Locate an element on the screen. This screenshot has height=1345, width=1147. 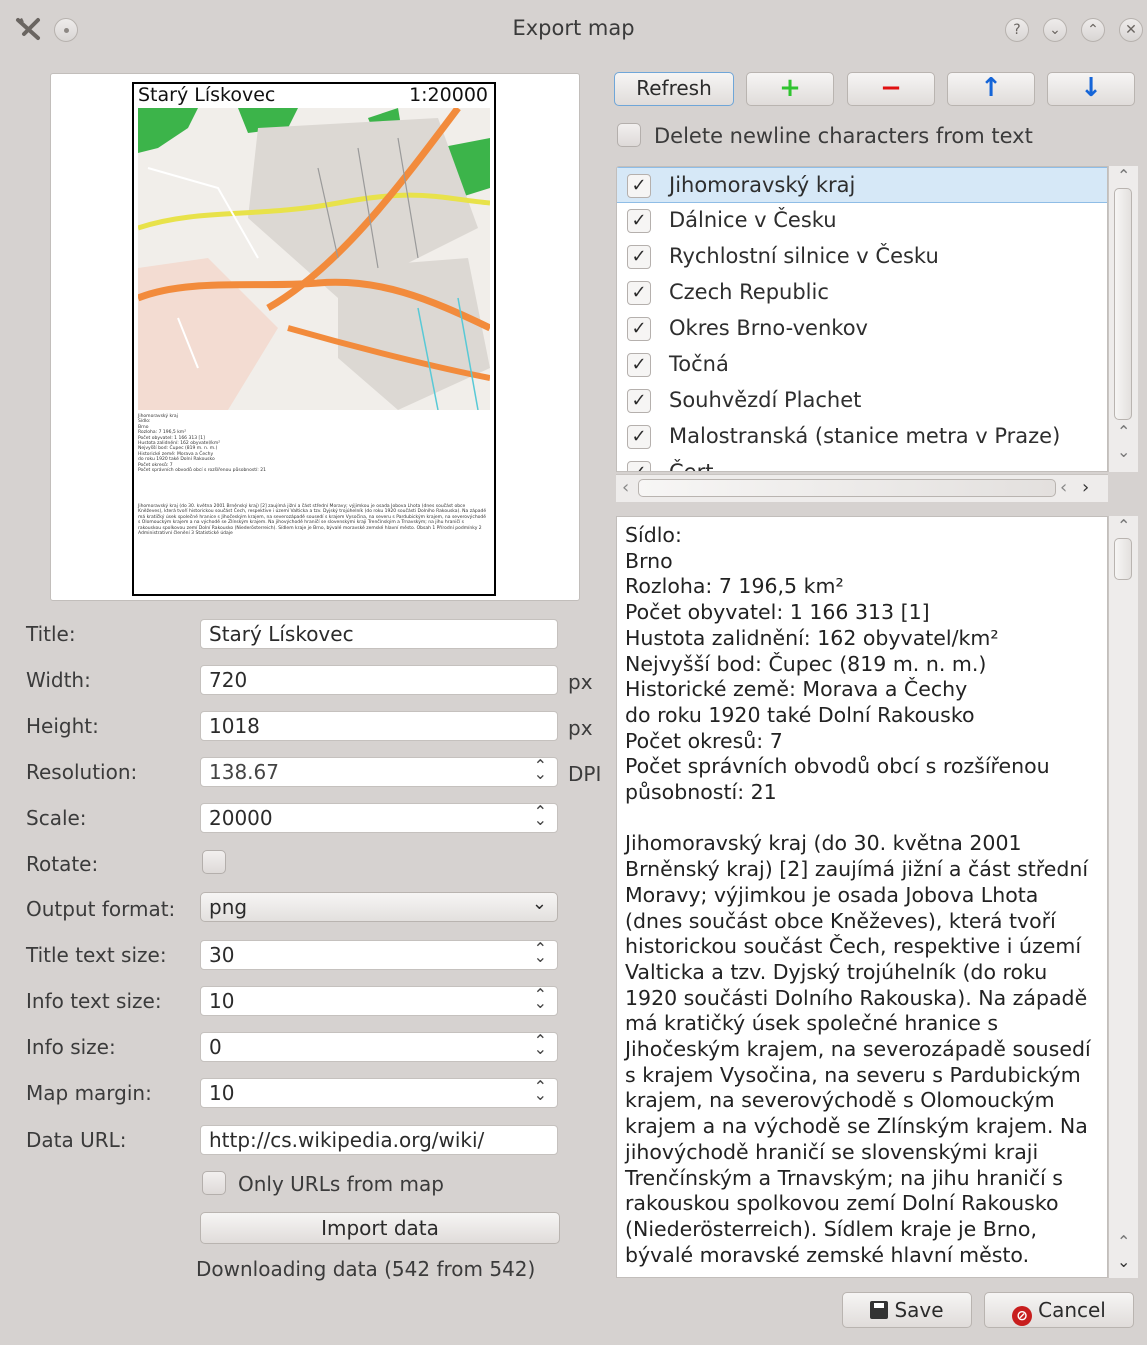
scale-label: Scale: is located at coordinates (56, 818).